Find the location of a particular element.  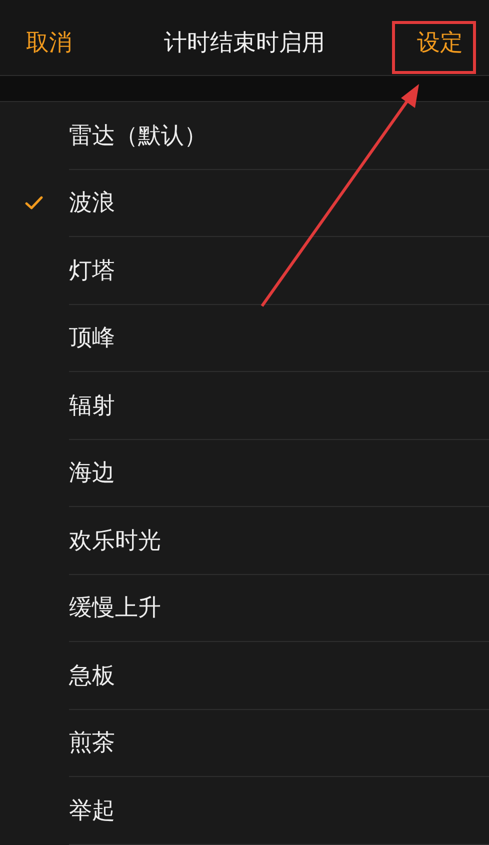

sound-option: 举起 is located at coordinates (244, 810).